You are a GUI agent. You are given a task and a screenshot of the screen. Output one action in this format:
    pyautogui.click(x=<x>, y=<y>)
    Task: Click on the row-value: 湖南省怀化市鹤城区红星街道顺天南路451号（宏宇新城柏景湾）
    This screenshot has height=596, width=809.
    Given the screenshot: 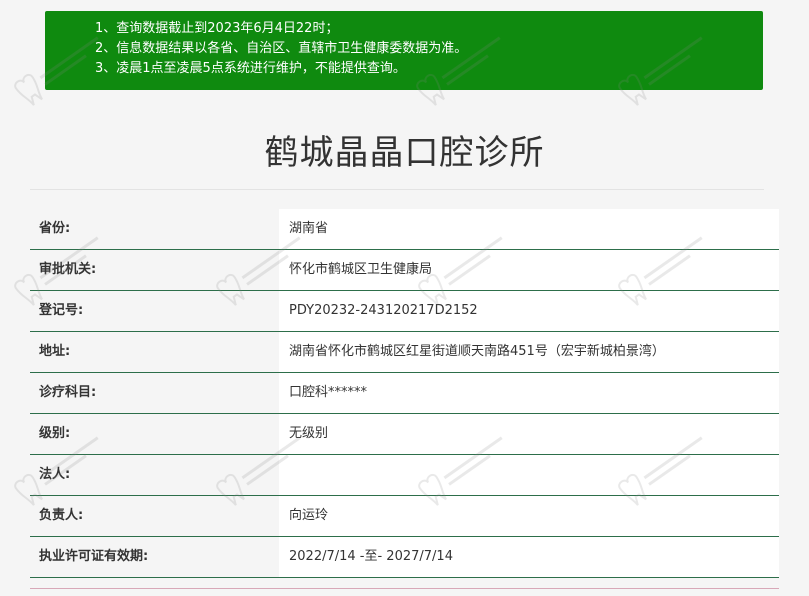 What is the action you would take?
    pyautogui.click(x=529, y=352)
    